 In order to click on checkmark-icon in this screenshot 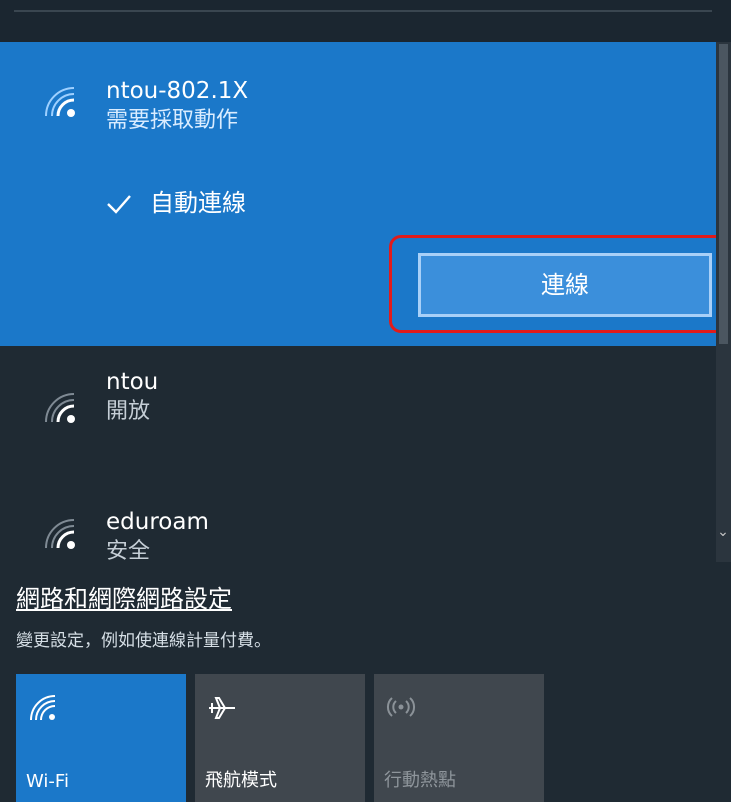, I will do `click(119, 203)`.